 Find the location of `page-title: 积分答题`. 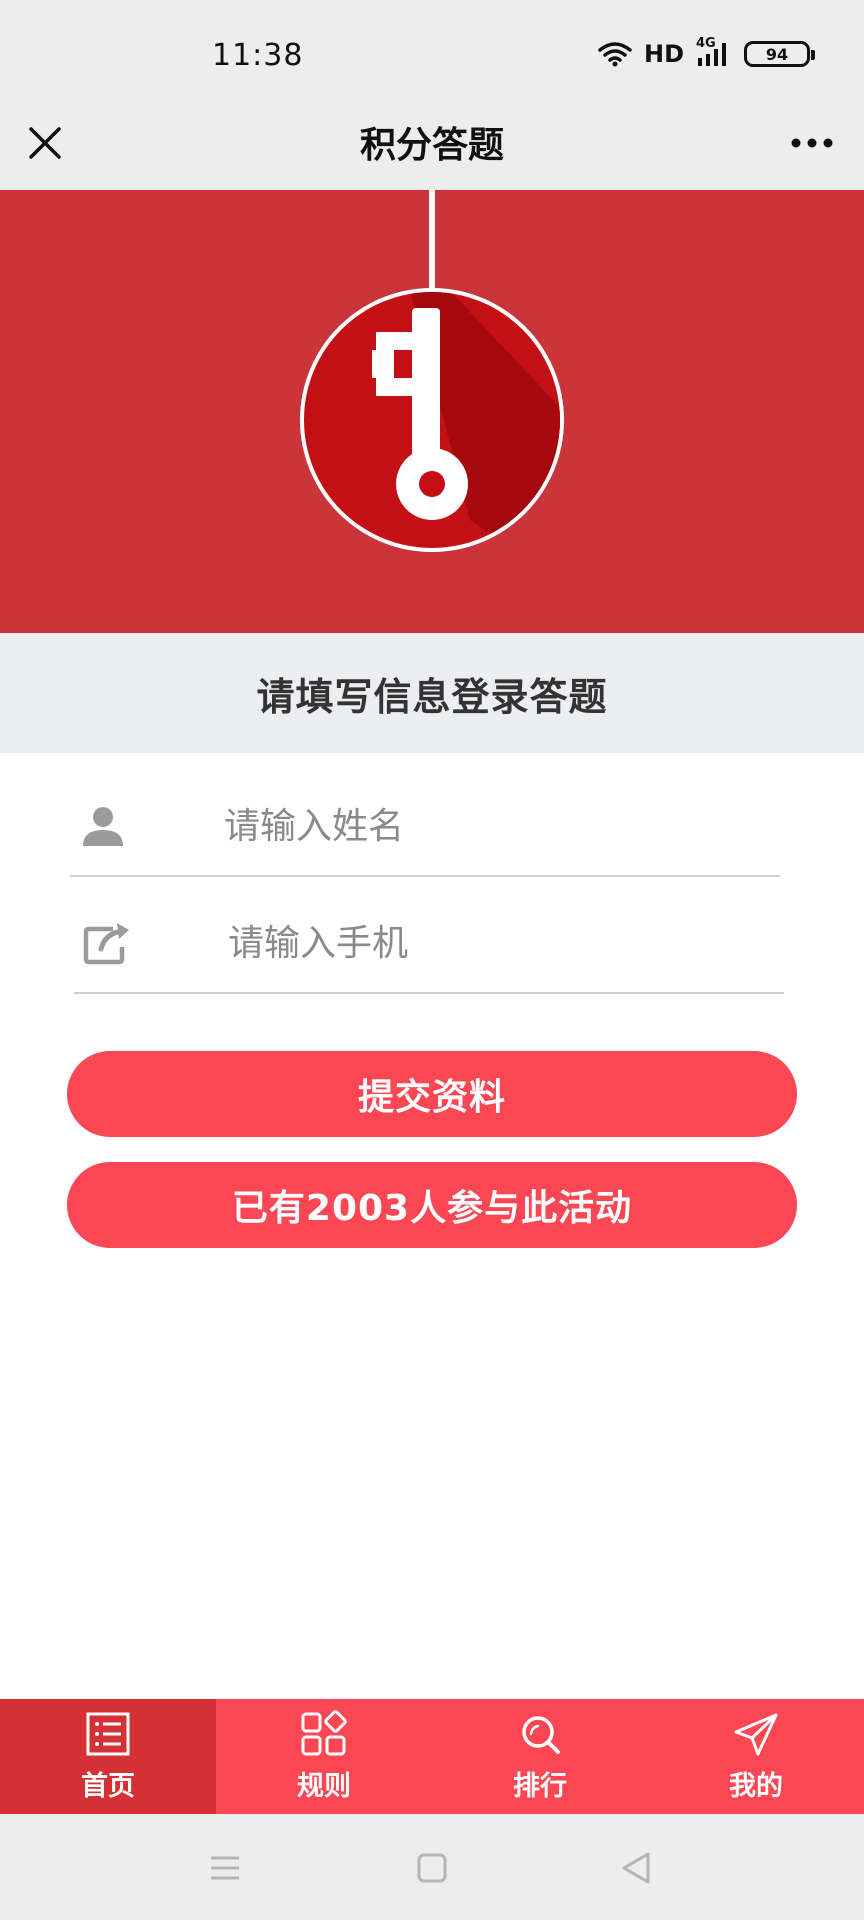

page-title: 积分答题 is located at coordinates (431, 145).